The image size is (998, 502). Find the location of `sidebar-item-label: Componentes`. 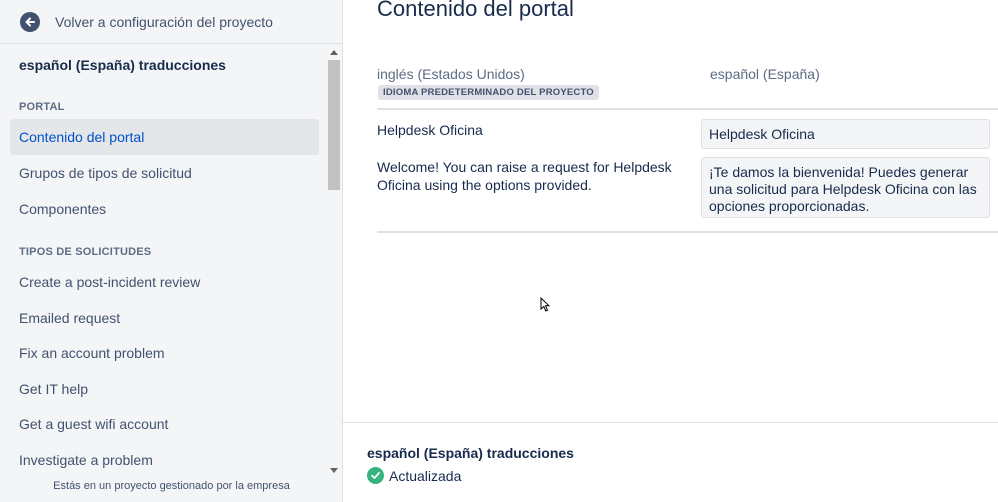

sidebar-item-label: Componentes is located at coordinates (63, 209).